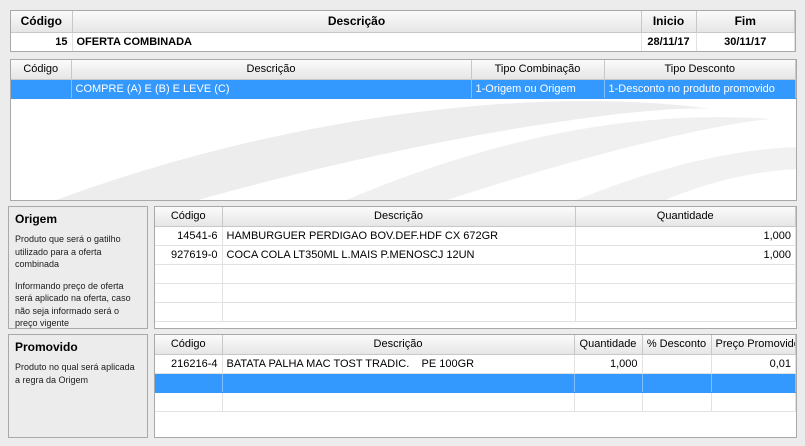 This screenshot has width=805, height=446. I want to click on origem-col-quantidade: Quantidade, so click(685, 217).